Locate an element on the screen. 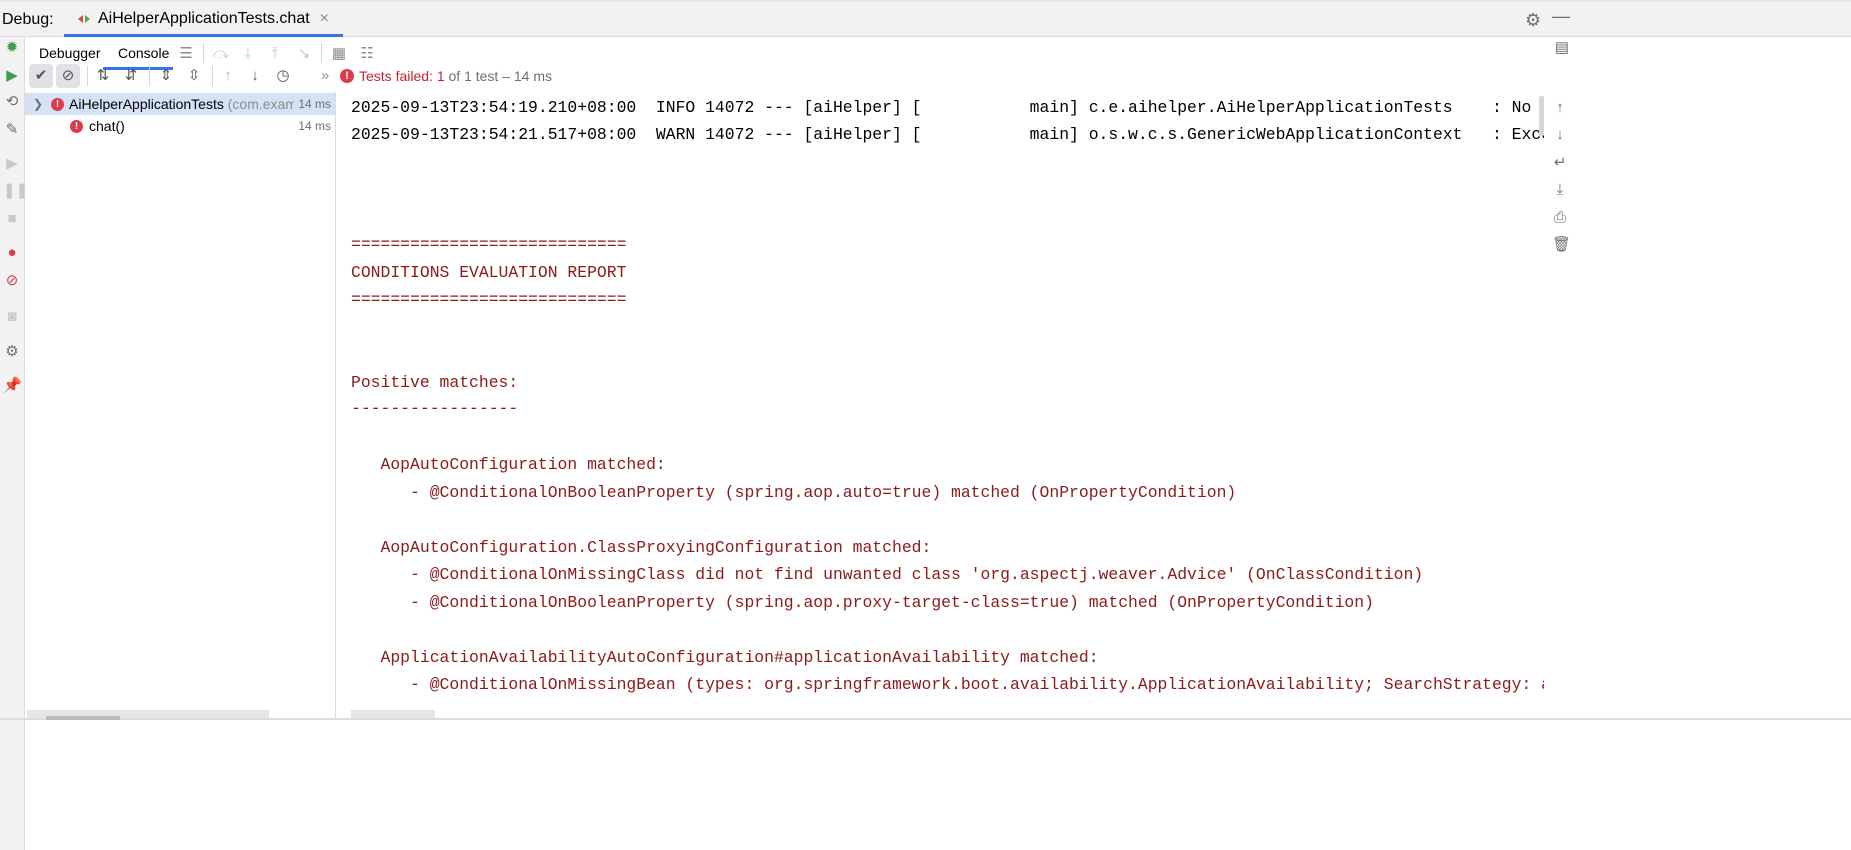  pause-icon: ❚❚ is located at coordinates (15, 191).